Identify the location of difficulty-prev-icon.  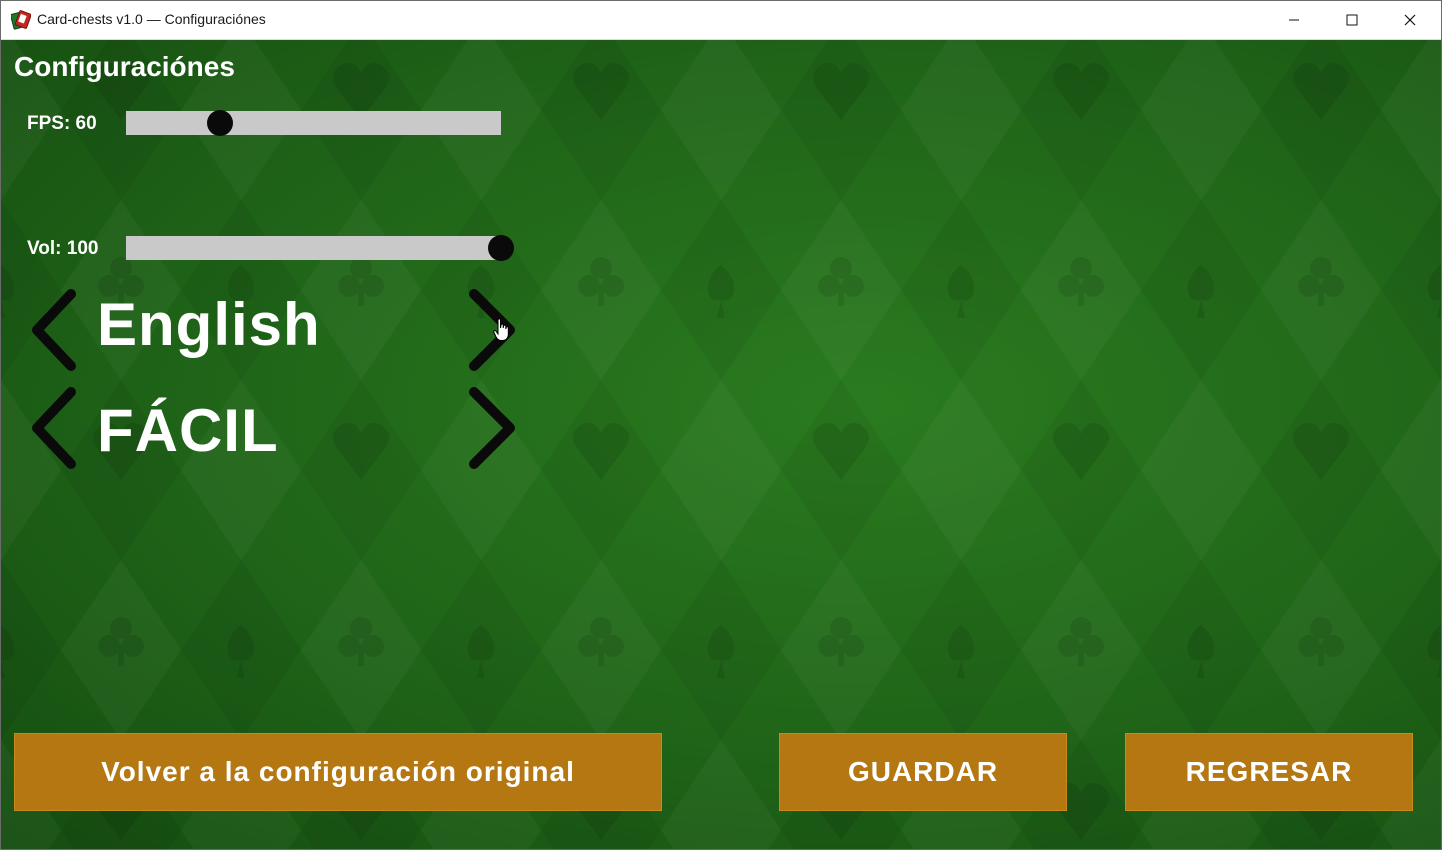
(55, 428).